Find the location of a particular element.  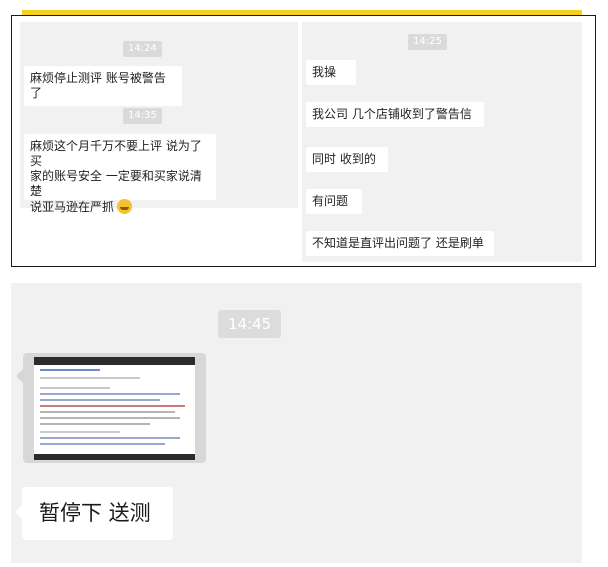

chat-message: 我公司 几个店铺收到了警告信 is located at coordinates (395, 114).